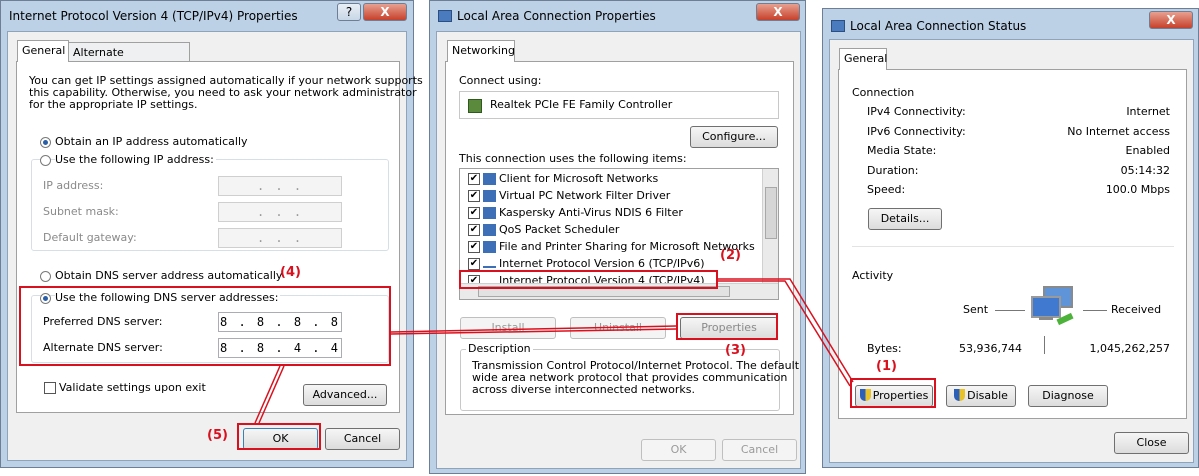  Describe the element at coordinates (735, 350) in the screenshot. I see `step-3-label: (3)` at that location.